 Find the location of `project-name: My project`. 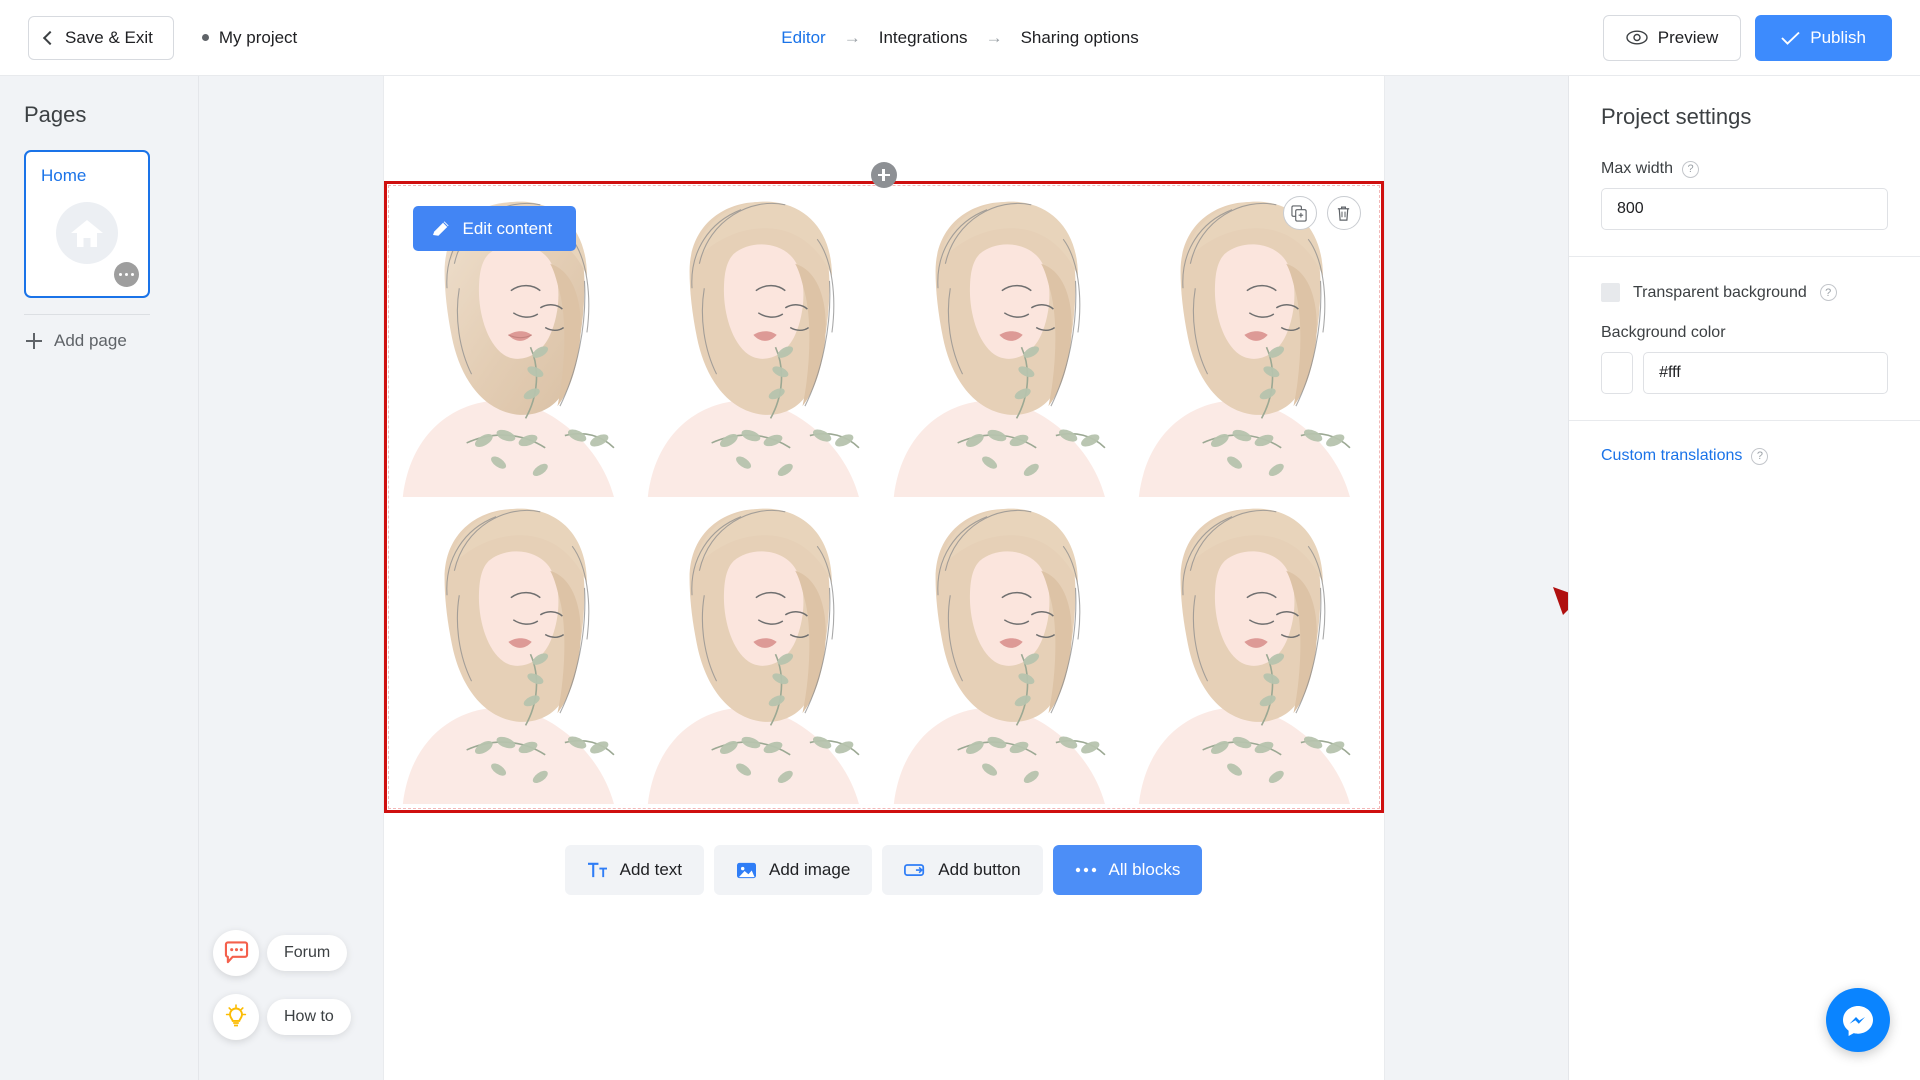

project-name: My project is located at coordinates (249, 37).